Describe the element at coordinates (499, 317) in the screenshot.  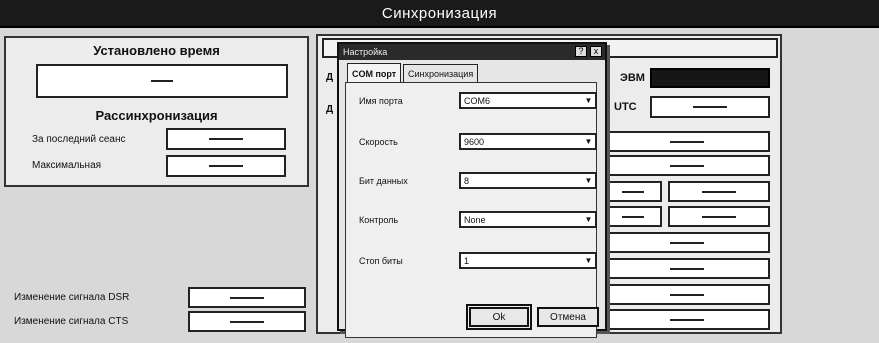
I see `ok-button: Ok` at that location.